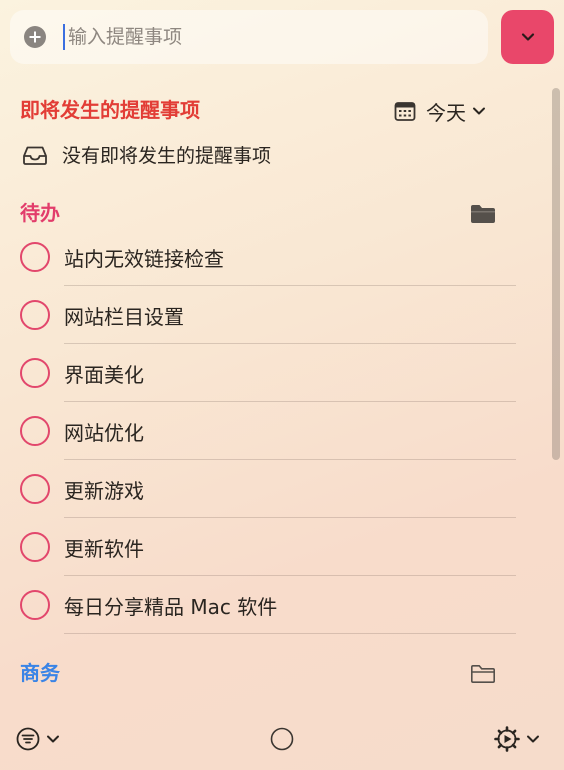 Image resolution: width=564 pixels, height=770 pixels. What do you see at coordinates (40, 213) in the screenshot?
I see `todo-section-title: 待办` at bounding box center [40, 213].